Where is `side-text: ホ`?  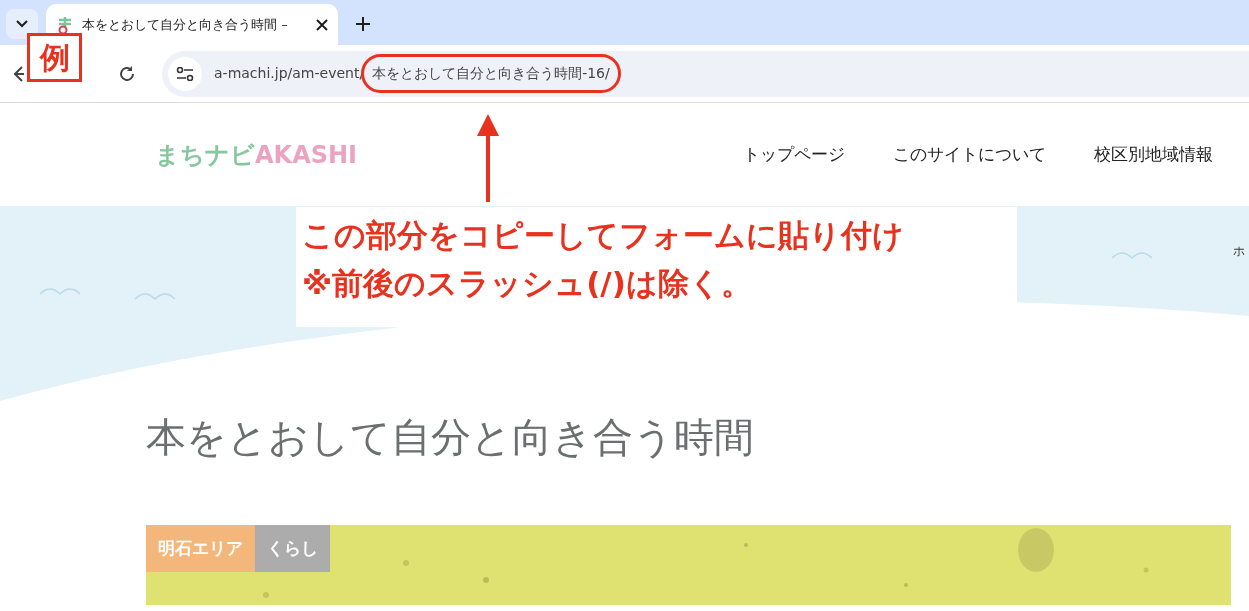 side-text: ホ is located at coordinates (1239, 251).